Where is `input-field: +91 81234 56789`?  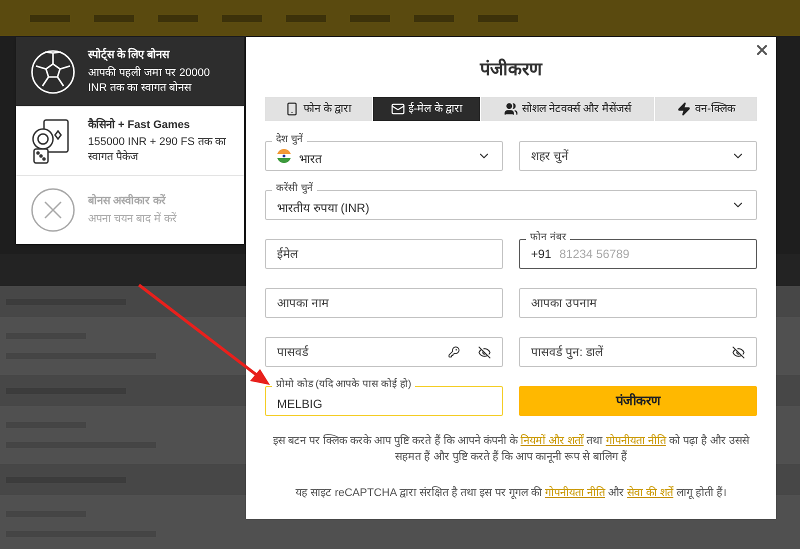 input-field: +91 81234 56789 is located at coordinates (638, 254).